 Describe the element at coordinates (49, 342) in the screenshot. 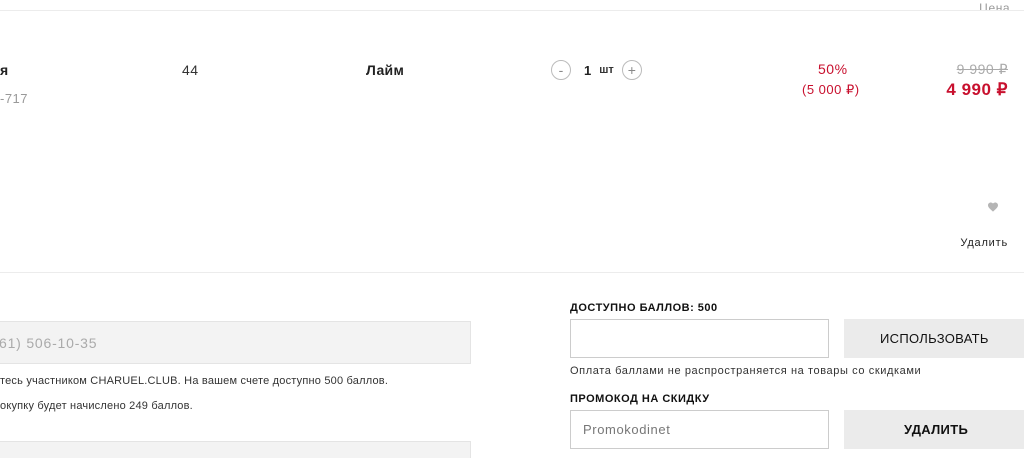

I see `phone-value: 61) 506-10-35` at that location.